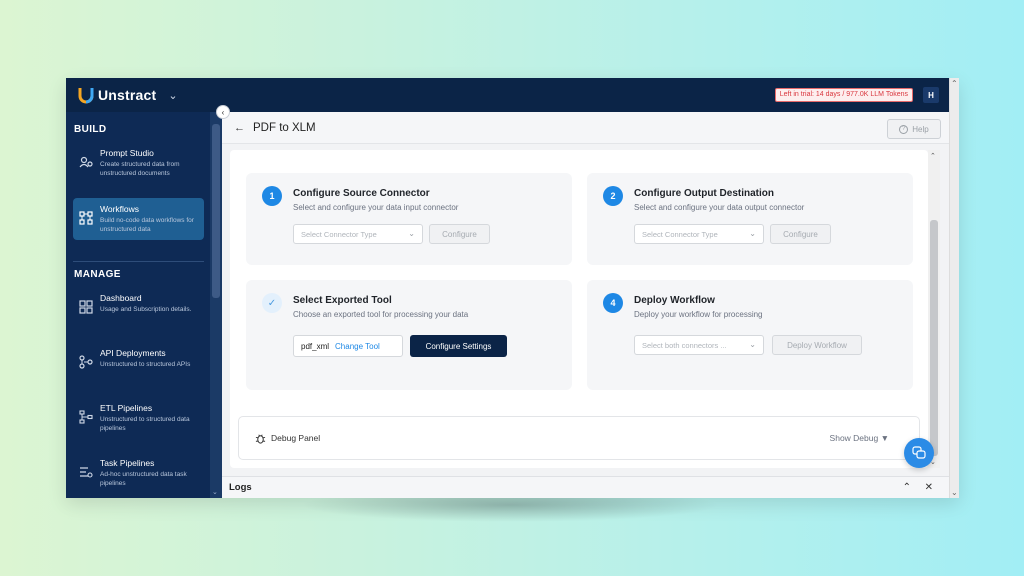 The width and height of the screenshot is (1024, 576). I want to click on deploy-connector-select: Select both connectors ... ⌄, so click(699, 345).